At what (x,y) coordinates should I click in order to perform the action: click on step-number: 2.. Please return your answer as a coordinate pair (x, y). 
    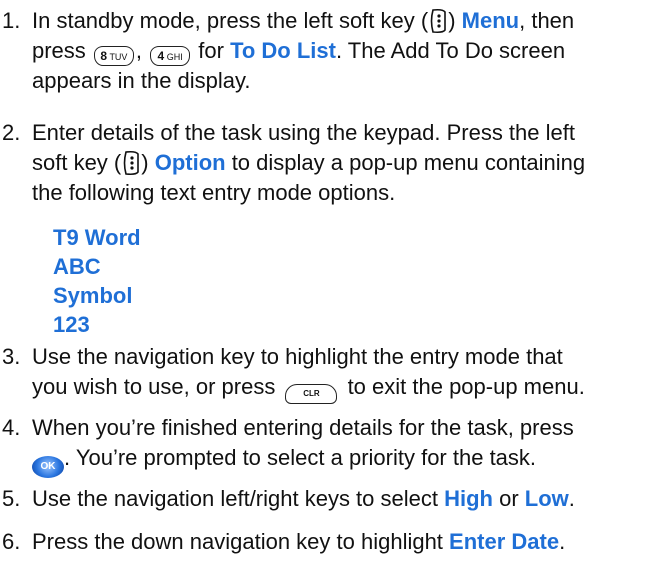
    Looking at the image, I should click on (11, 132).